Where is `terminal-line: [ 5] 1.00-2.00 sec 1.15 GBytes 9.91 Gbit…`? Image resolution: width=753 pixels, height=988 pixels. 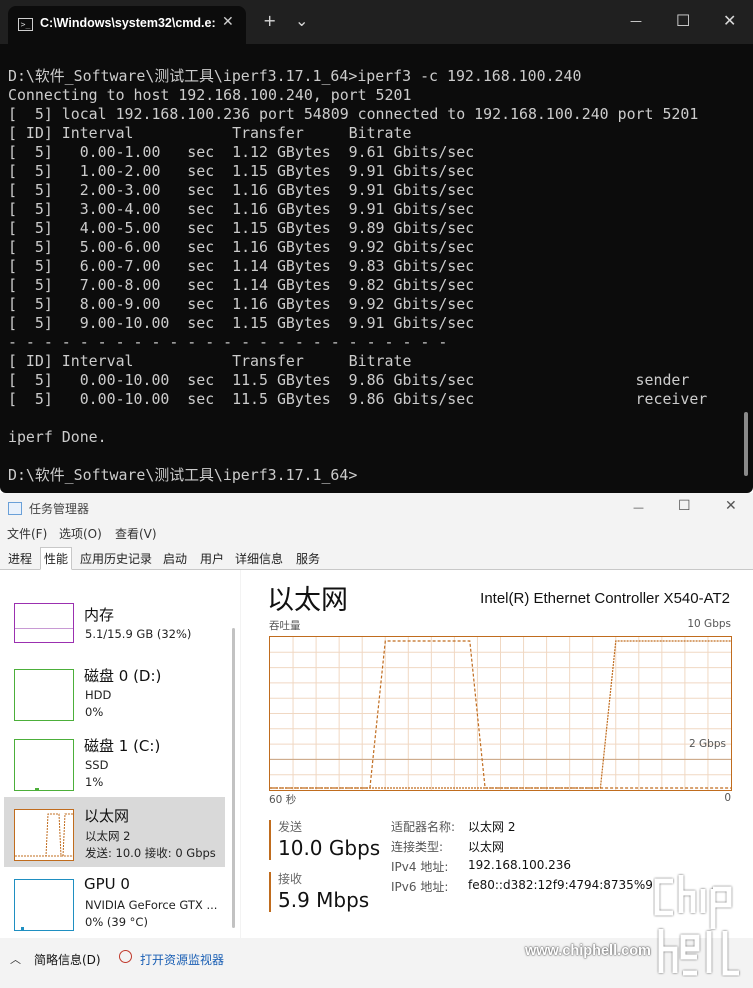
terminal-line: [ 5] 1.00-2.00 sec 1.15 GBytes 9.91 Gbit… is located at coordinates (241, 171).